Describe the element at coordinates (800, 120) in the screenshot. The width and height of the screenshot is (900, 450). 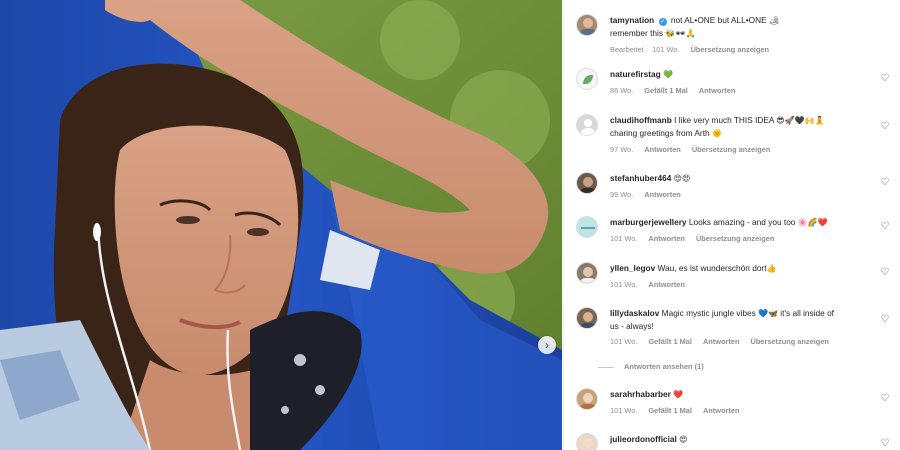
I see `comment-emoji: 😎🚀🖤🙌🧘` at that location.